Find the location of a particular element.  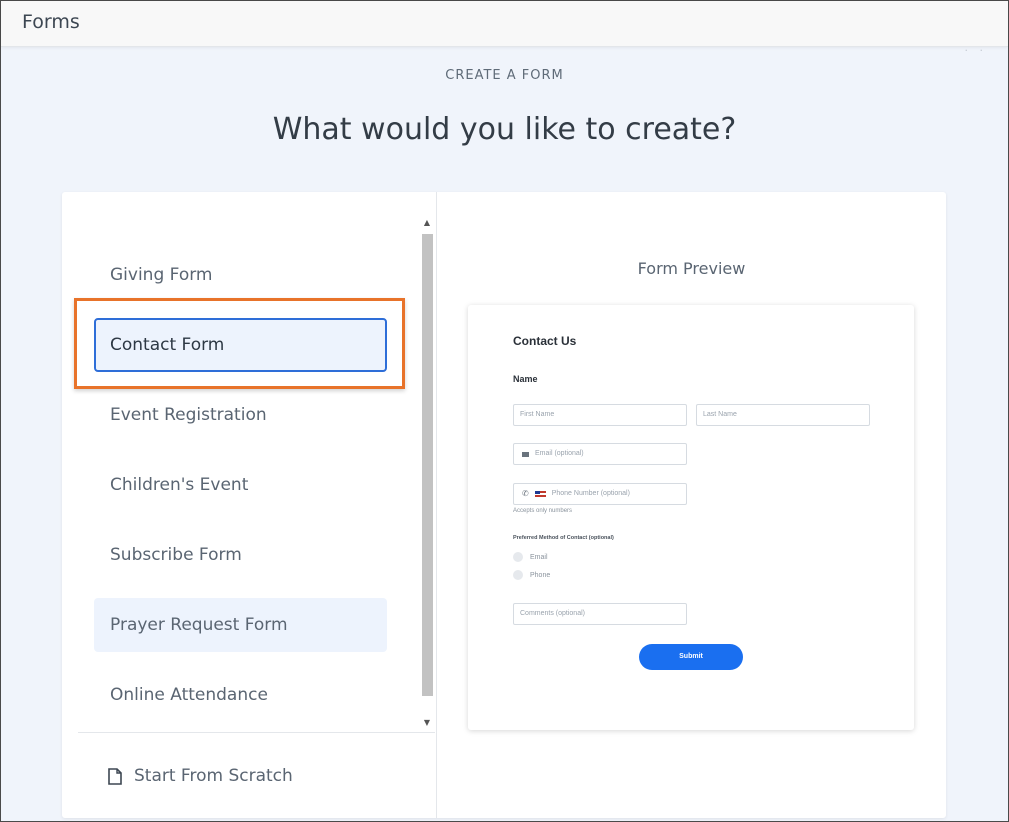

annotation-highlight-box is located at coordinates (239, 343).